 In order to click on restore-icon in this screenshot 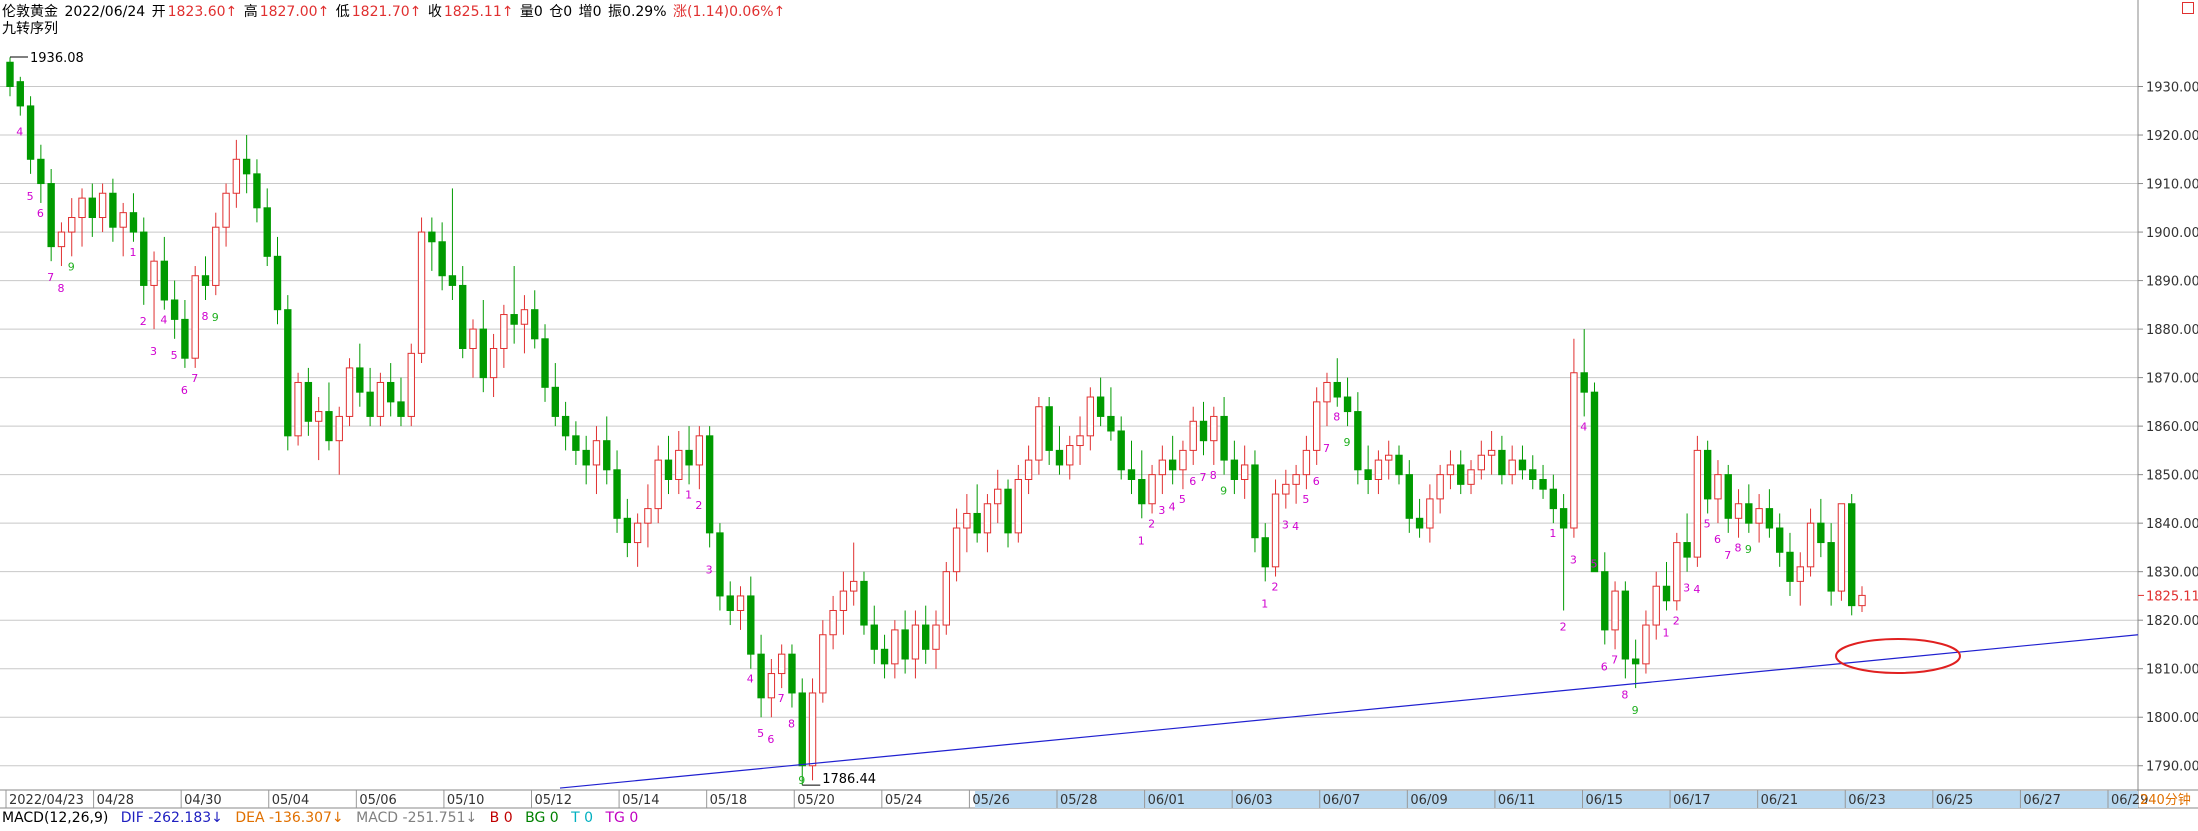, I will do `click(2188, 8)`.